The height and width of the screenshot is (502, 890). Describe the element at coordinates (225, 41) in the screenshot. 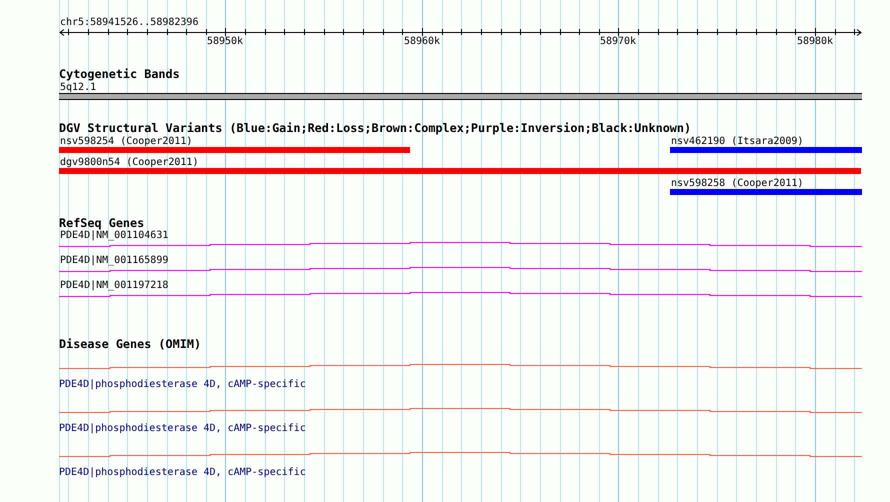

I see `tick-label: 58950k` at that location.